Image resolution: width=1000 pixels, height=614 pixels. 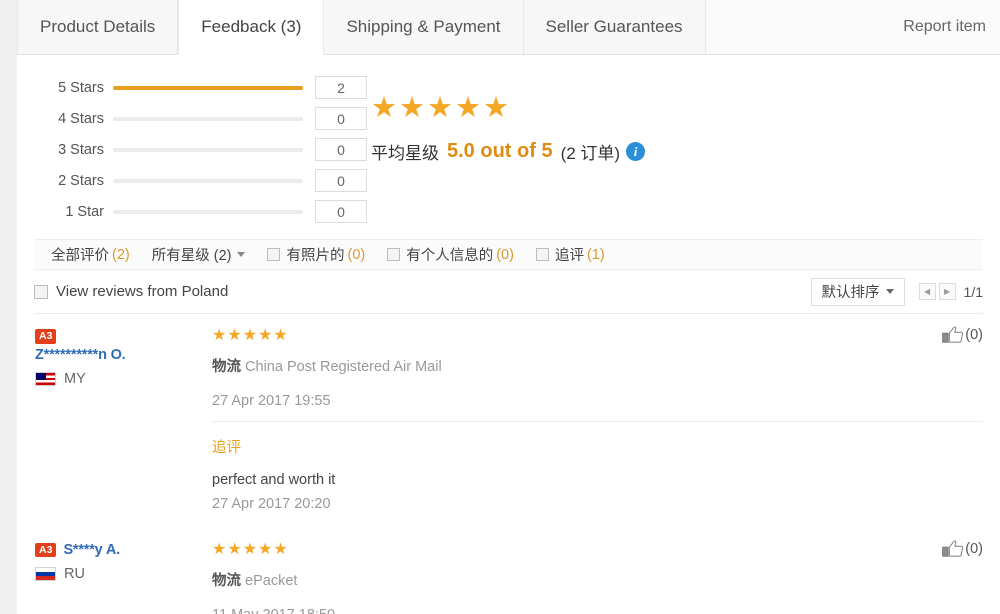 I want to click on tab-label: Seller Guarantees, so click(x=614, y=26).